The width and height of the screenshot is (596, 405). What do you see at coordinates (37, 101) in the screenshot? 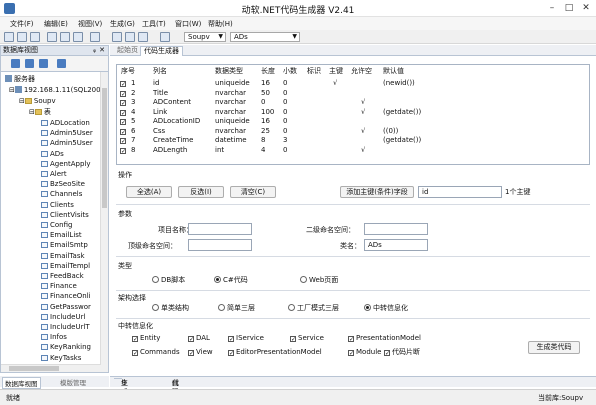
I see `tree-database: ⊟ Soupv` at bounding box center [37, 101].